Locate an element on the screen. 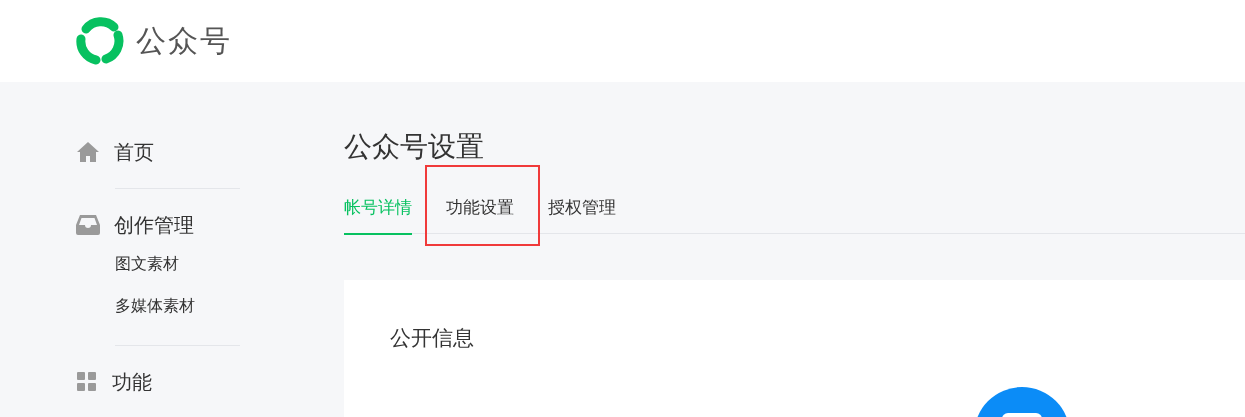 The height and width of the screenshot is (417, 1245). inbox-icon is located at coordinates (88, 225).